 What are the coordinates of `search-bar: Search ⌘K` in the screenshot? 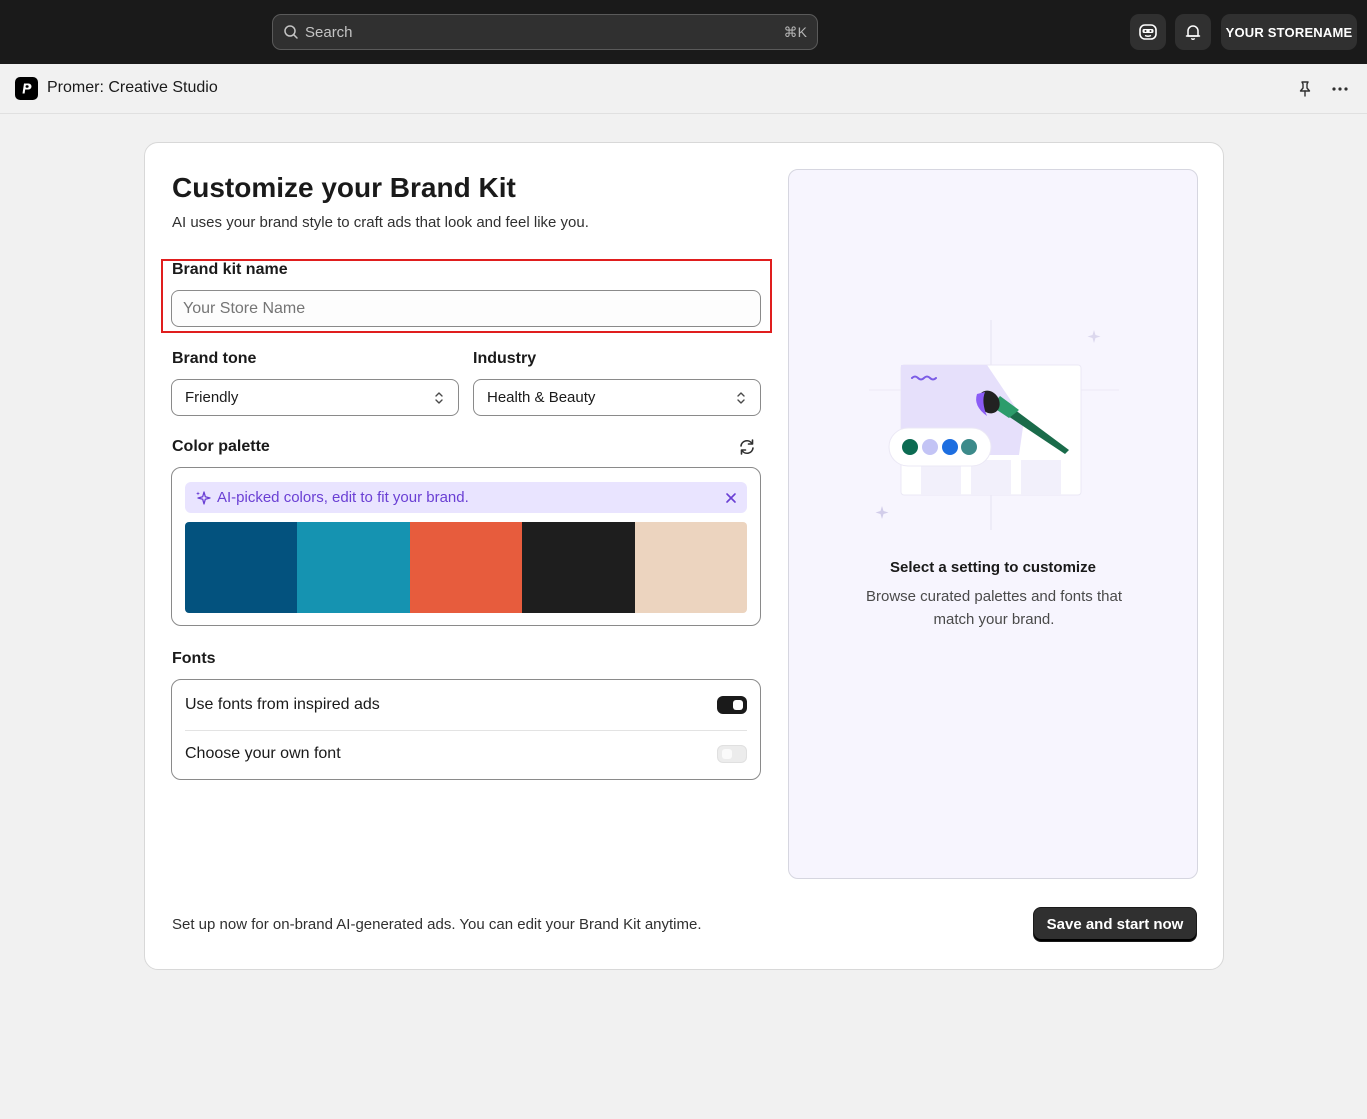 It's located at (545, 32).